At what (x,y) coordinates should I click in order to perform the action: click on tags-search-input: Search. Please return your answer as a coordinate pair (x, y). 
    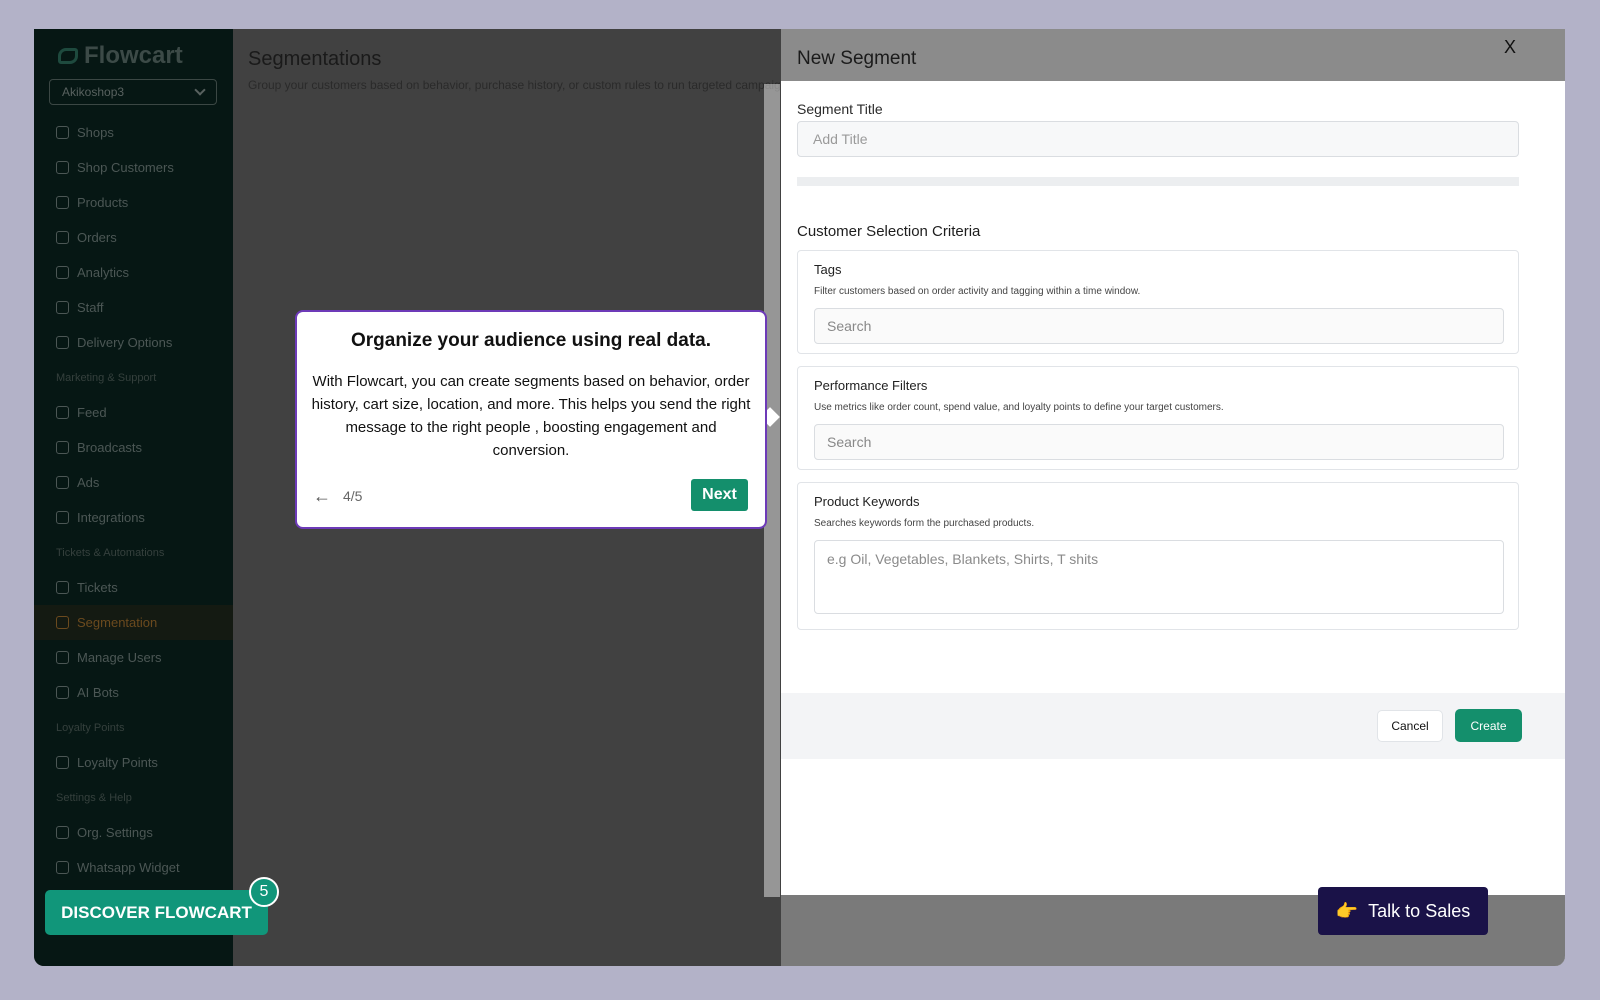
    Looking at the image, I should click on (1159, 326).